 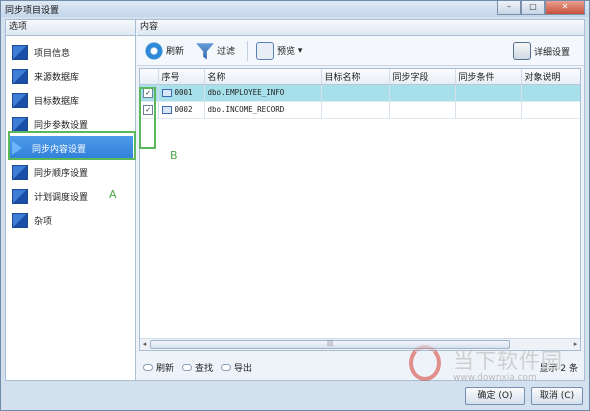 What do you see at coordinates (215, 51) in the screenshot?
I see `filter-button: 过滤` at bounding box center [215, 51].